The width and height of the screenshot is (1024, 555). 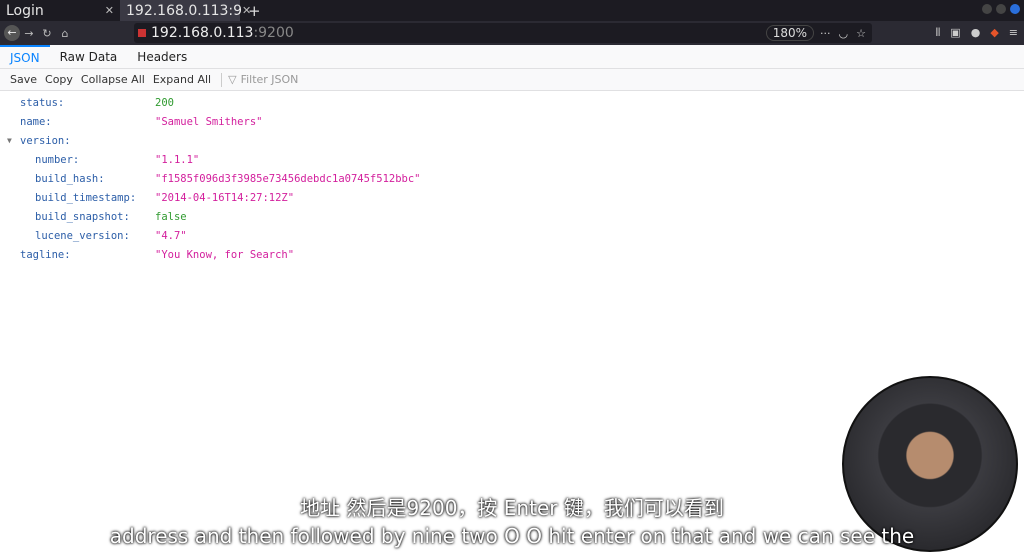 I want to click on json-key: build_timestamp:, so click(x=86, y=197).